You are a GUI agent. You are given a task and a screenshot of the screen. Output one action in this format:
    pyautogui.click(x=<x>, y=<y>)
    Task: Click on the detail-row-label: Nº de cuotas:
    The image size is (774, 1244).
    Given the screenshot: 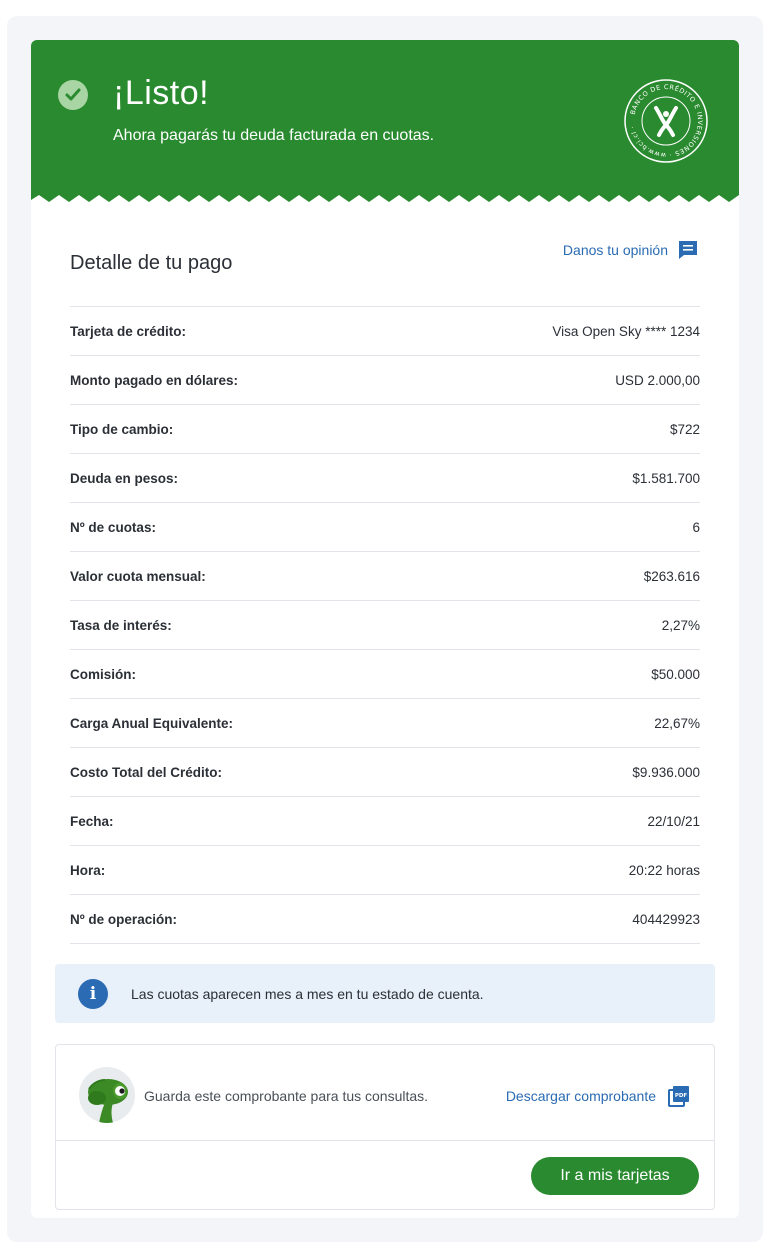 What is the action you would take?
    pyautogui.click(x=113, y=527)
    